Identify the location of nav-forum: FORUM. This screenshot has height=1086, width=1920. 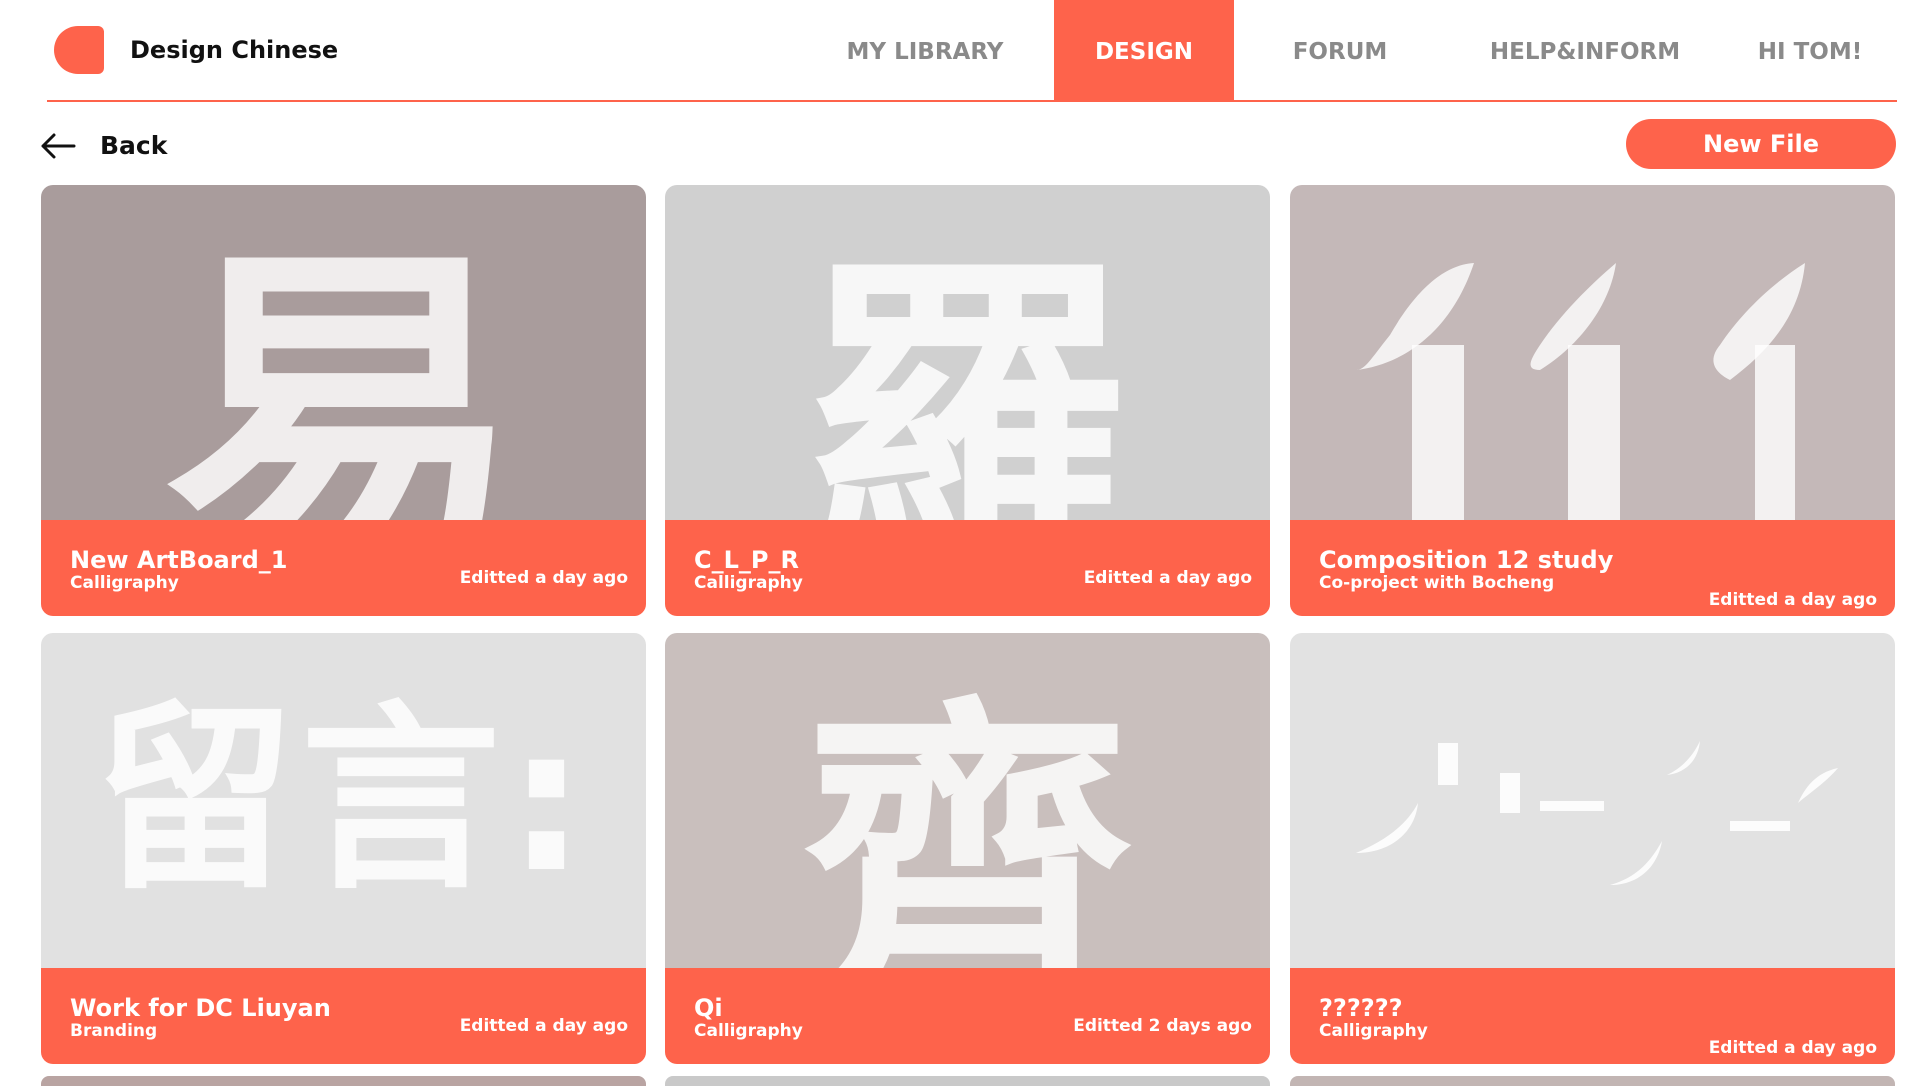
(1340, 50).